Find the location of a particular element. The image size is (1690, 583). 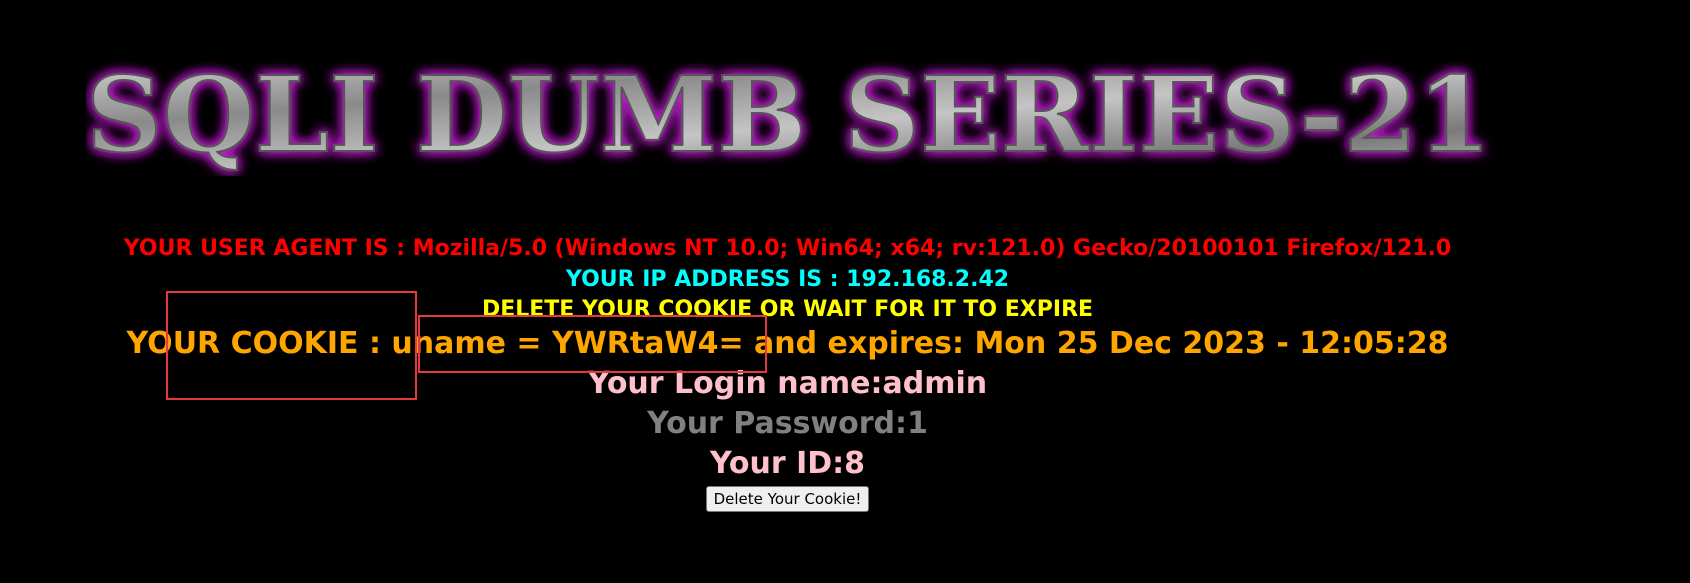

password-text: Your Password:1 is located at coordinates (787, 423).